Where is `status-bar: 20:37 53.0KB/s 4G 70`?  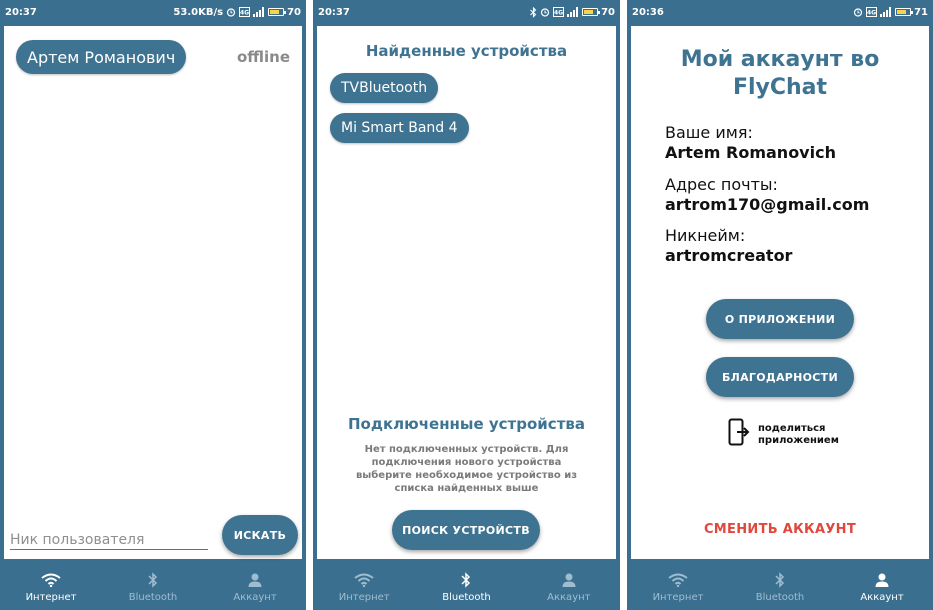 status-bar: 20:37 53.0KB/s 4G 70 is located at coordinates (153, 12).